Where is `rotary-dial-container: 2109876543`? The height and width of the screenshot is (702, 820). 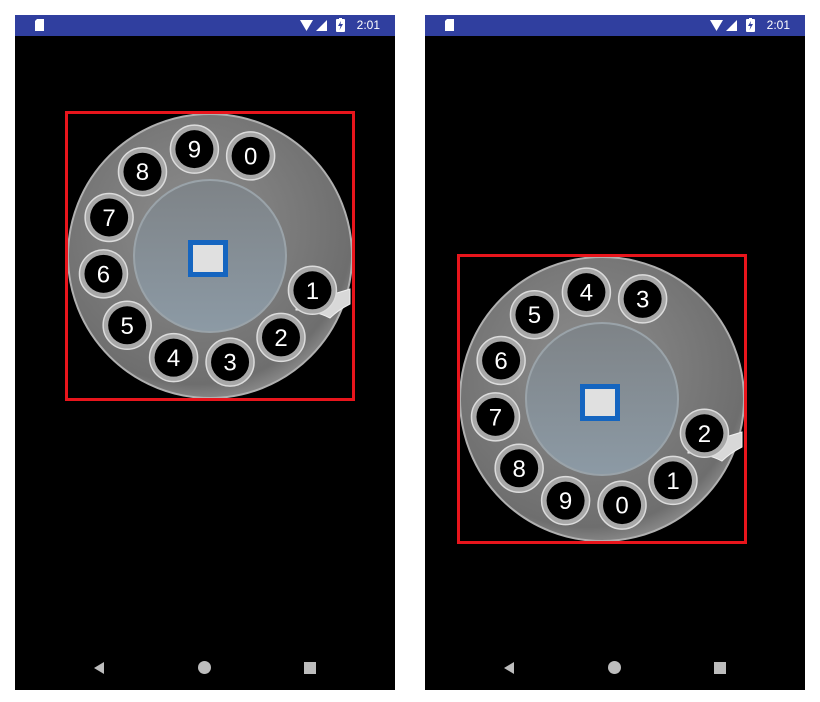 rotary-dial-container: 2109876543 is located at coordinates (602, 399).